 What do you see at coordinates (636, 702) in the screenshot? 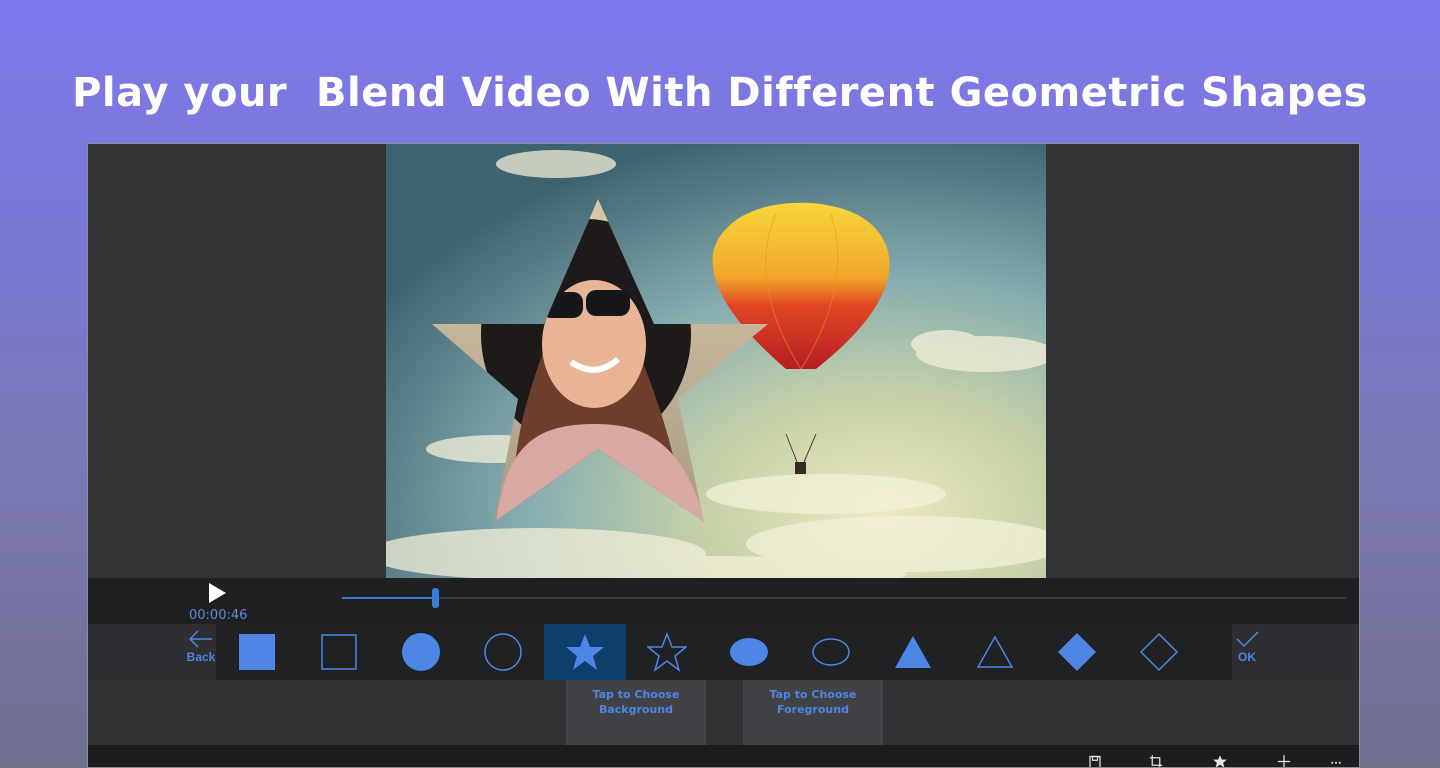
I see `choose-background-label: Tap to Choose Background` at bounding box center [636, 702].